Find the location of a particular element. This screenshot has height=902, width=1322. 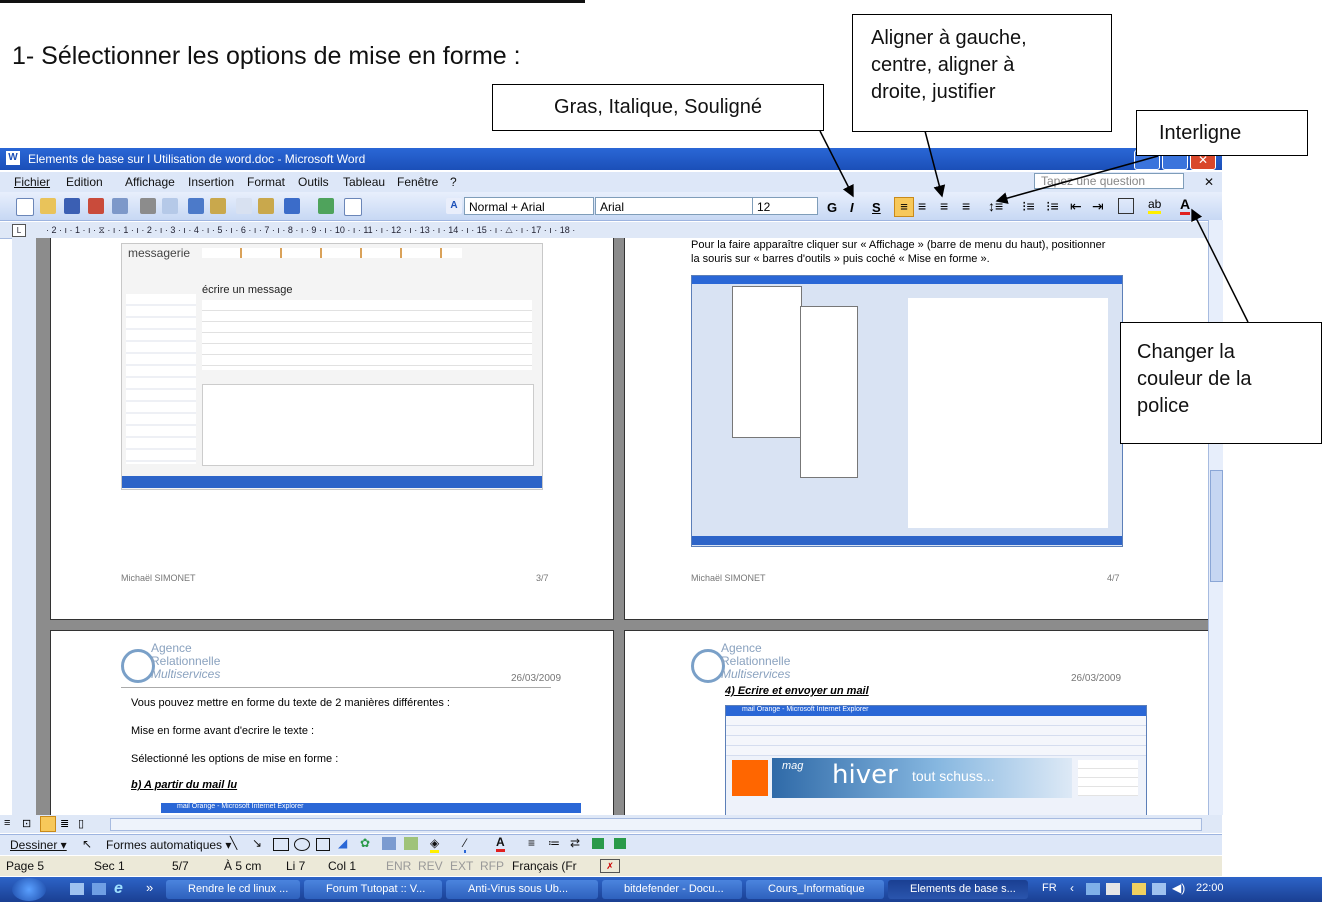

callout-gras: Gras, Italique, Souligné is located at coordinates (658, 107).